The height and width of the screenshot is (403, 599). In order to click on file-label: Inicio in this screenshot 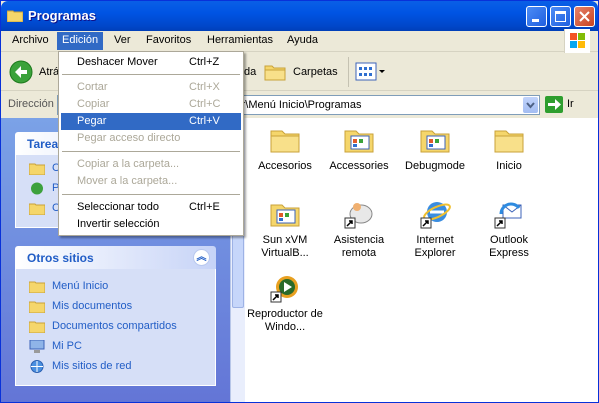, I will do `click(509, 166)`.